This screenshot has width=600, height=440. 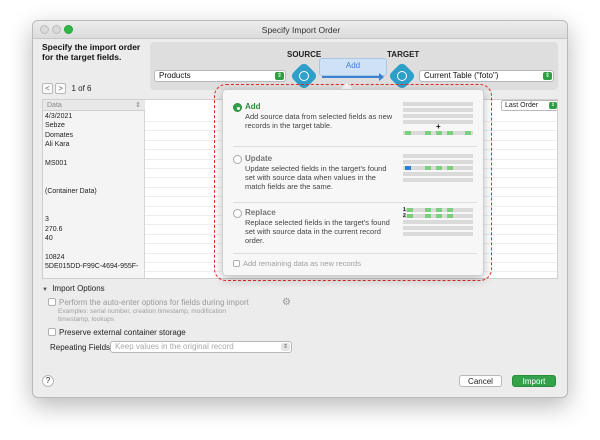 I want to click on repeating-fields-value: Keep values in the original record, so click(x=174, y=346).